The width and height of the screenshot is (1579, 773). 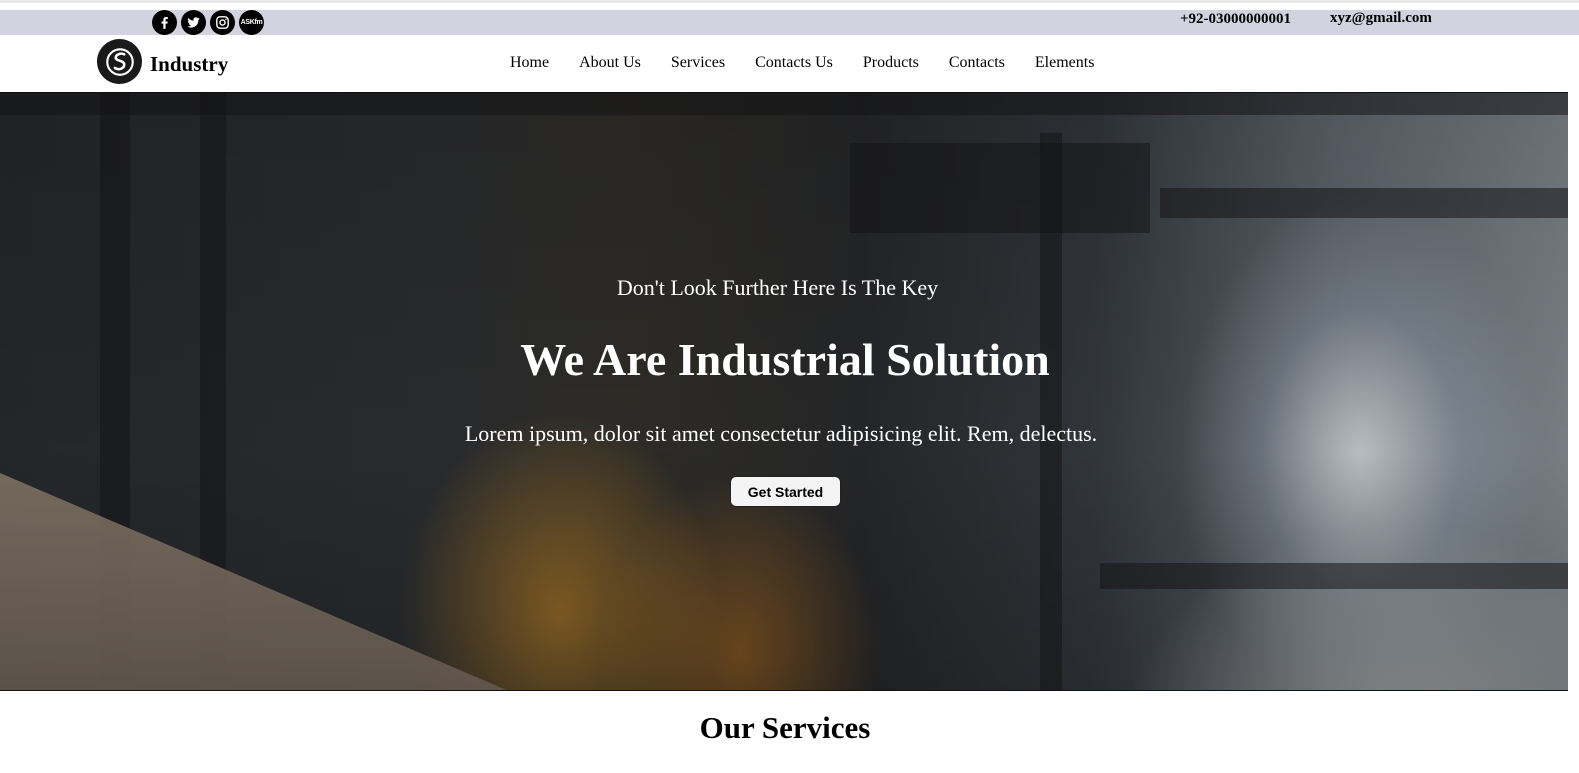 What do you see at coordinates (789, 22) in the screenshot?
I see `top-contact-bar: ASKfm +92-03000000001 xyz@gmail.com` at bounding box center [789, 22].